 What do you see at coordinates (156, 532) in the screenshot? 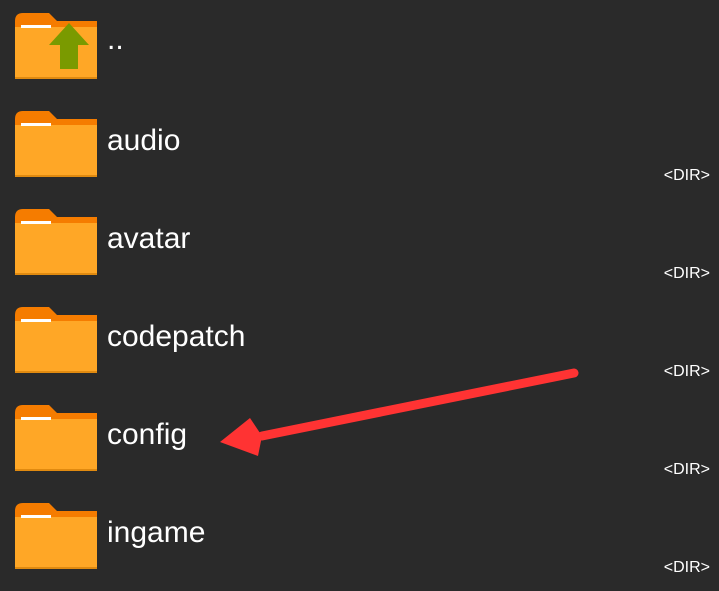
I see `file-name: ingame` at bounding box center [156, 532].